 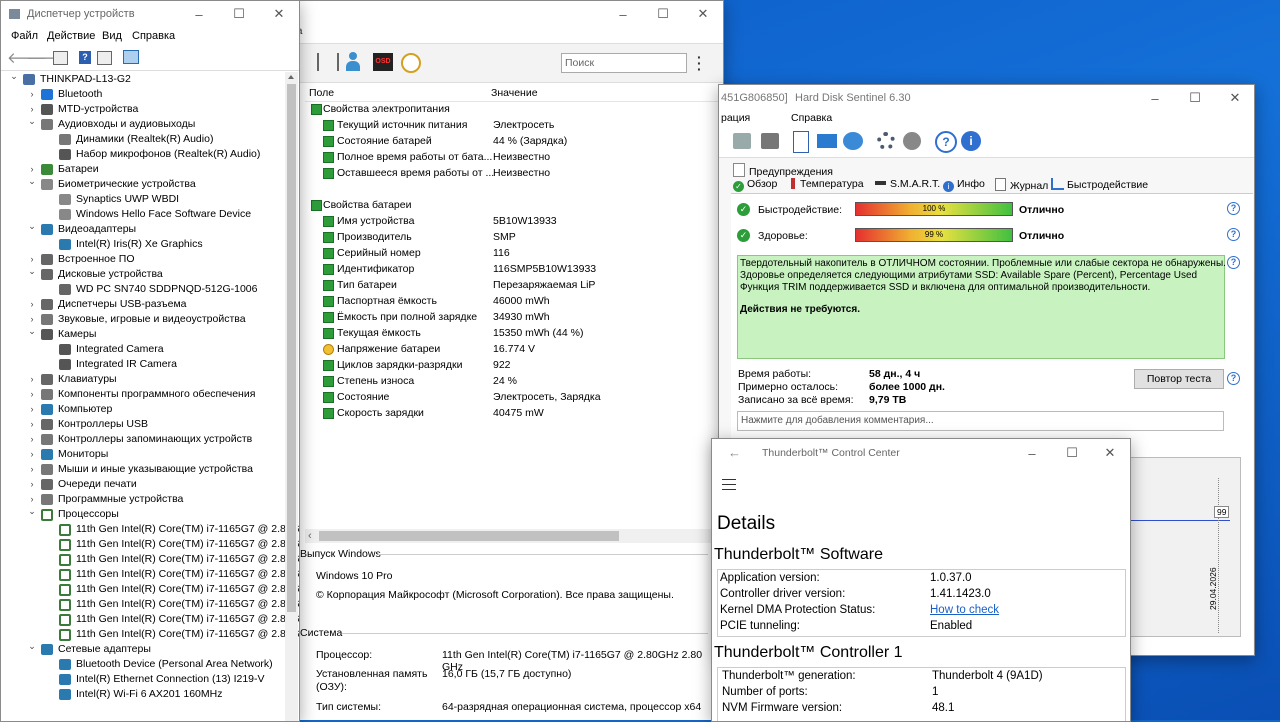 I want to click on tree-category: › Батареи, so click(x=143, y=169).